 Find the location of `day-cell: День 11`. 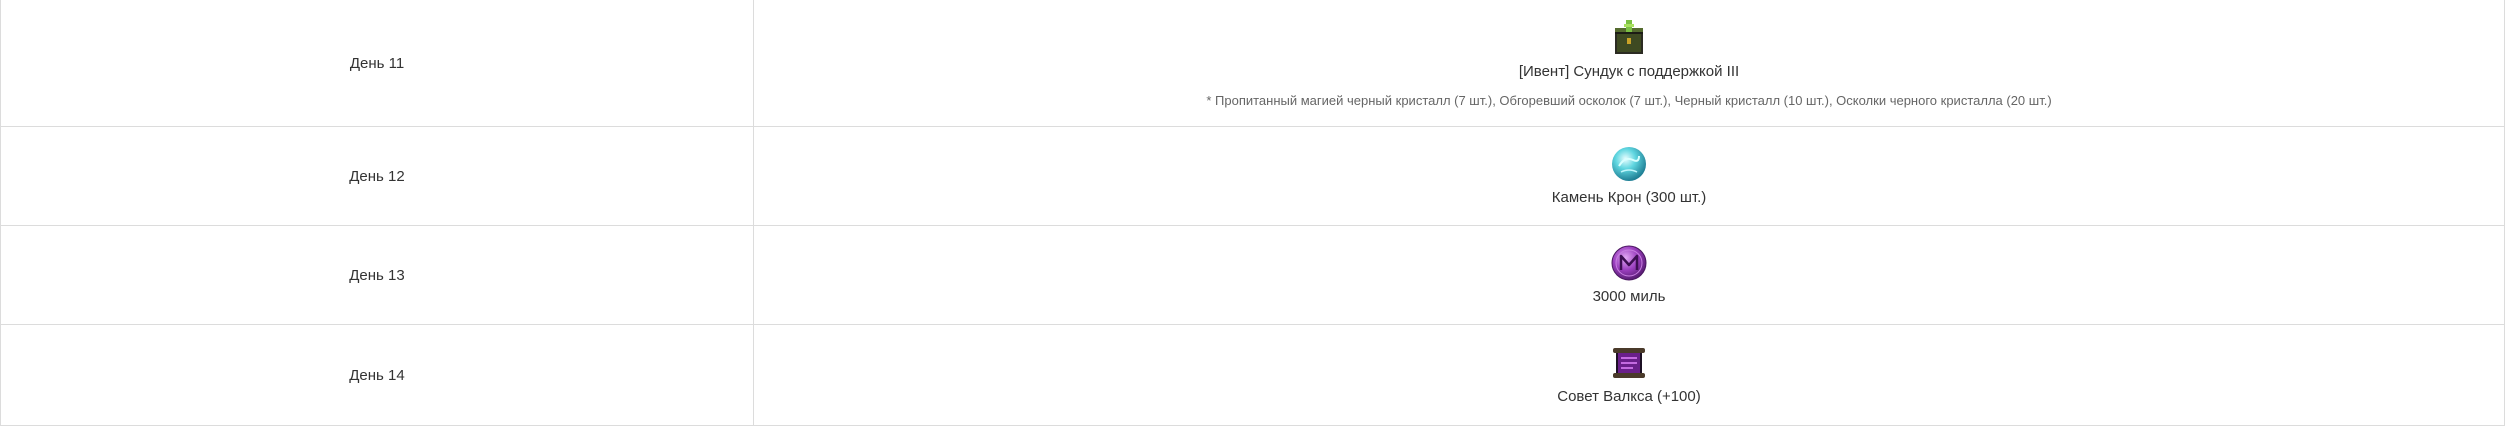

day-cell: День 11 is located at coordinates (377, 63).